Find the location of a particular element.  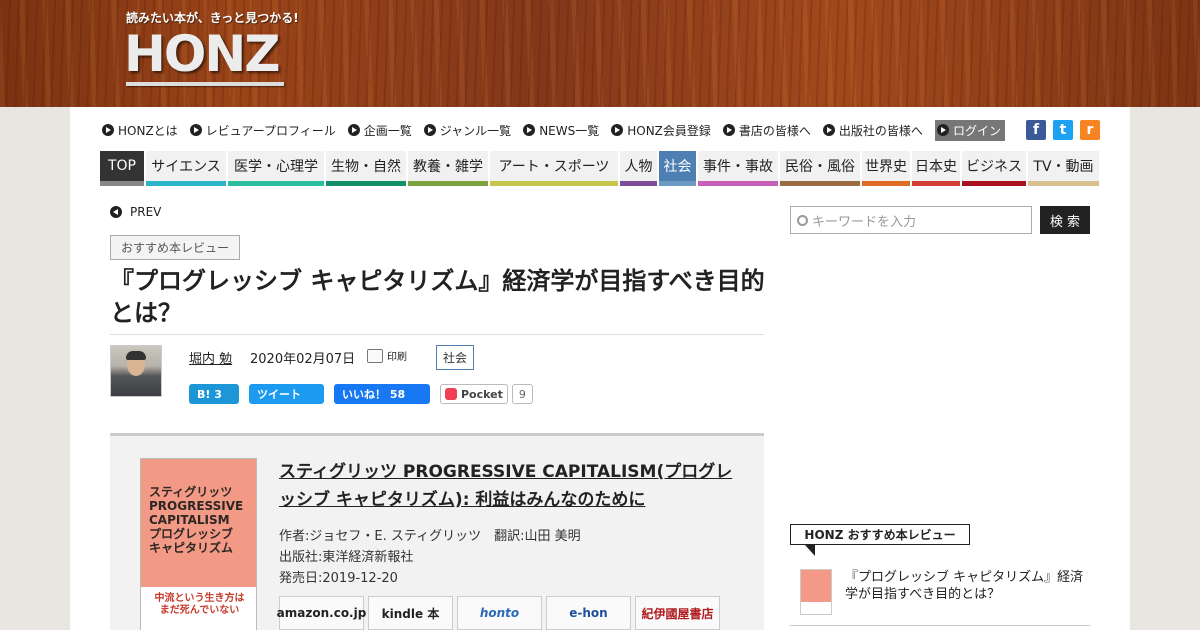

pocket-count: 9 is located at coordinates (522, 394).